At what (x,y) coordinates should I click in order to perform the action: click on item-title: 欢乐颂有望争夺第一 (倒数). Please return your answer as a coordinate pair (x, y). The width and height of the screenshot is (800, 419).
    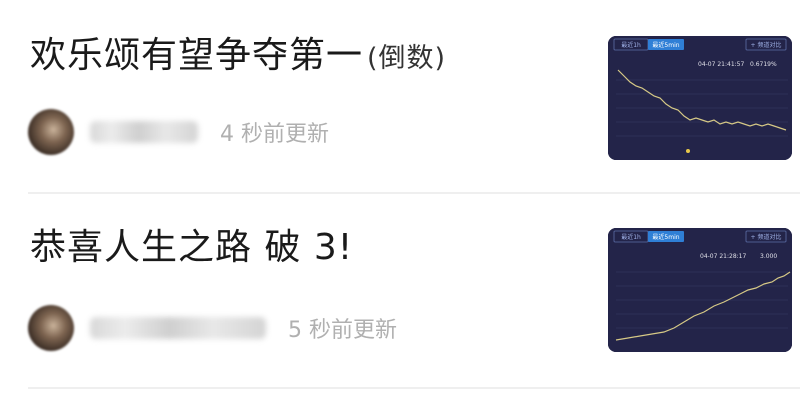
    Looking at the image, I should click on (238, 56).